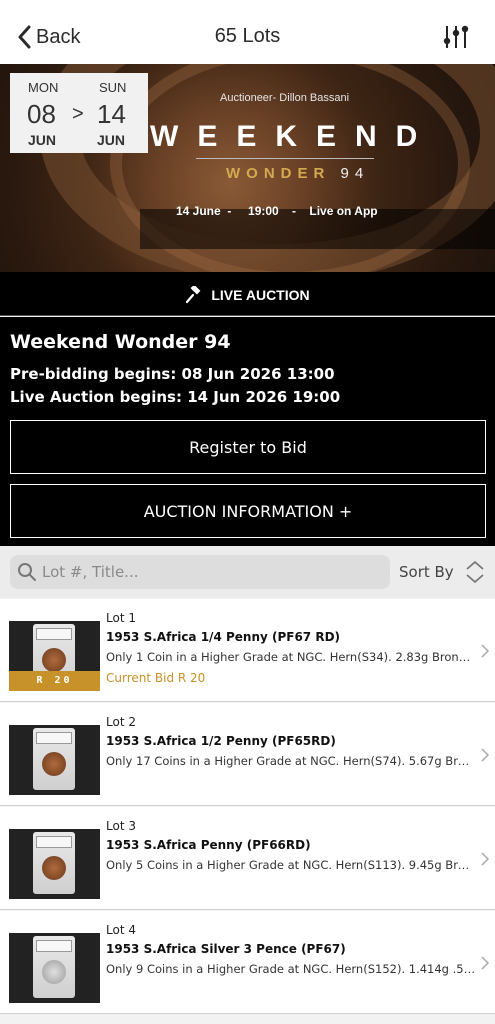  What do you see at coordinates (285, 158) in the screenshot?
I see `headline-divider` at bounding box center [285, 158].